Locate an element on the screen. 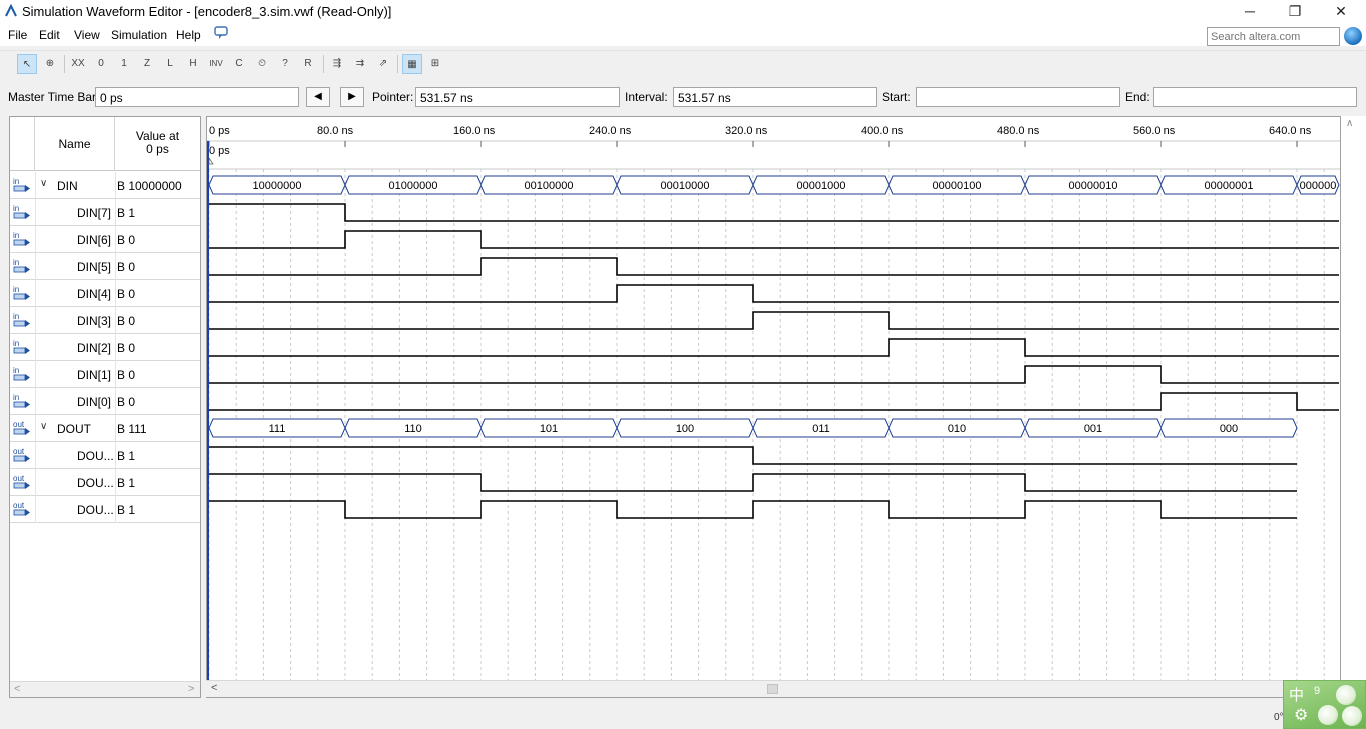  scrollbar-thumb is located at coordinates (772, 689).